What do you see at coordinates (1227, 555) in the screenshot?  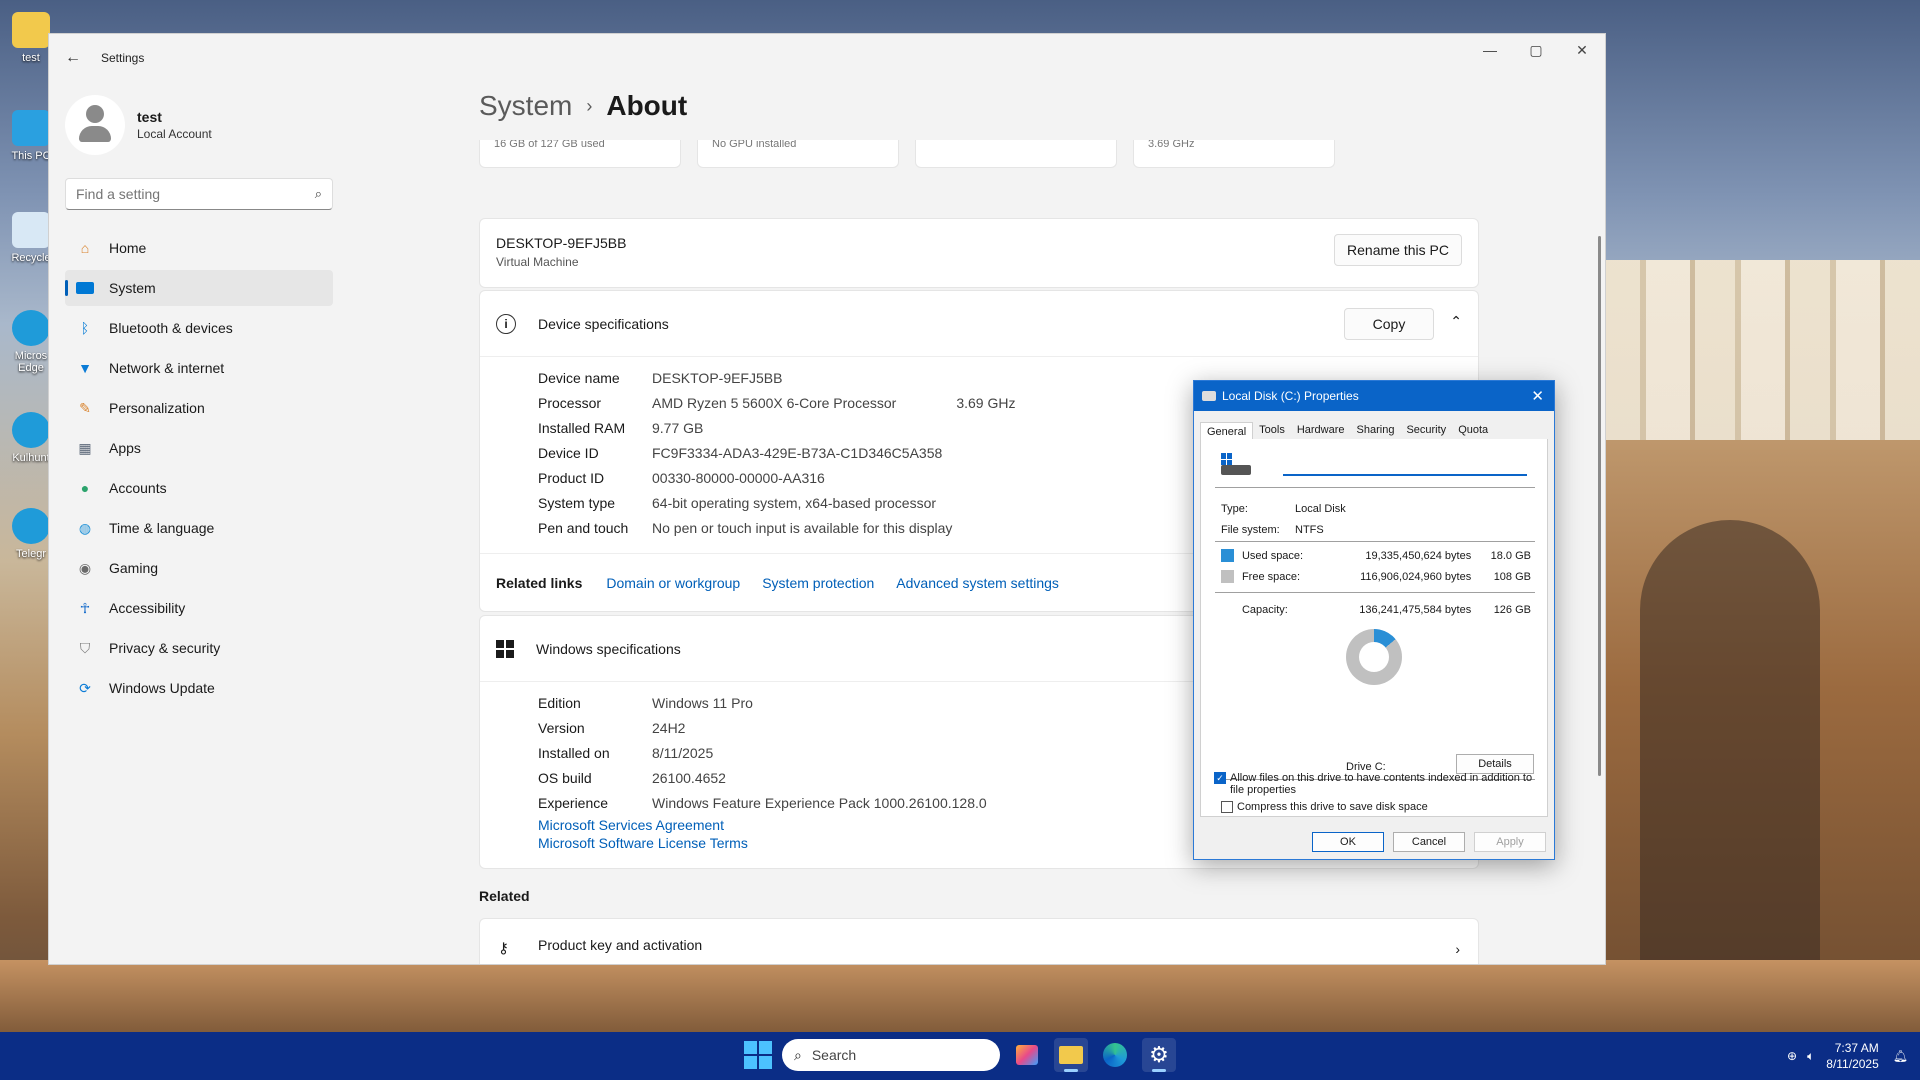 I see `used-swatch` at bounding box center [1227, 555].